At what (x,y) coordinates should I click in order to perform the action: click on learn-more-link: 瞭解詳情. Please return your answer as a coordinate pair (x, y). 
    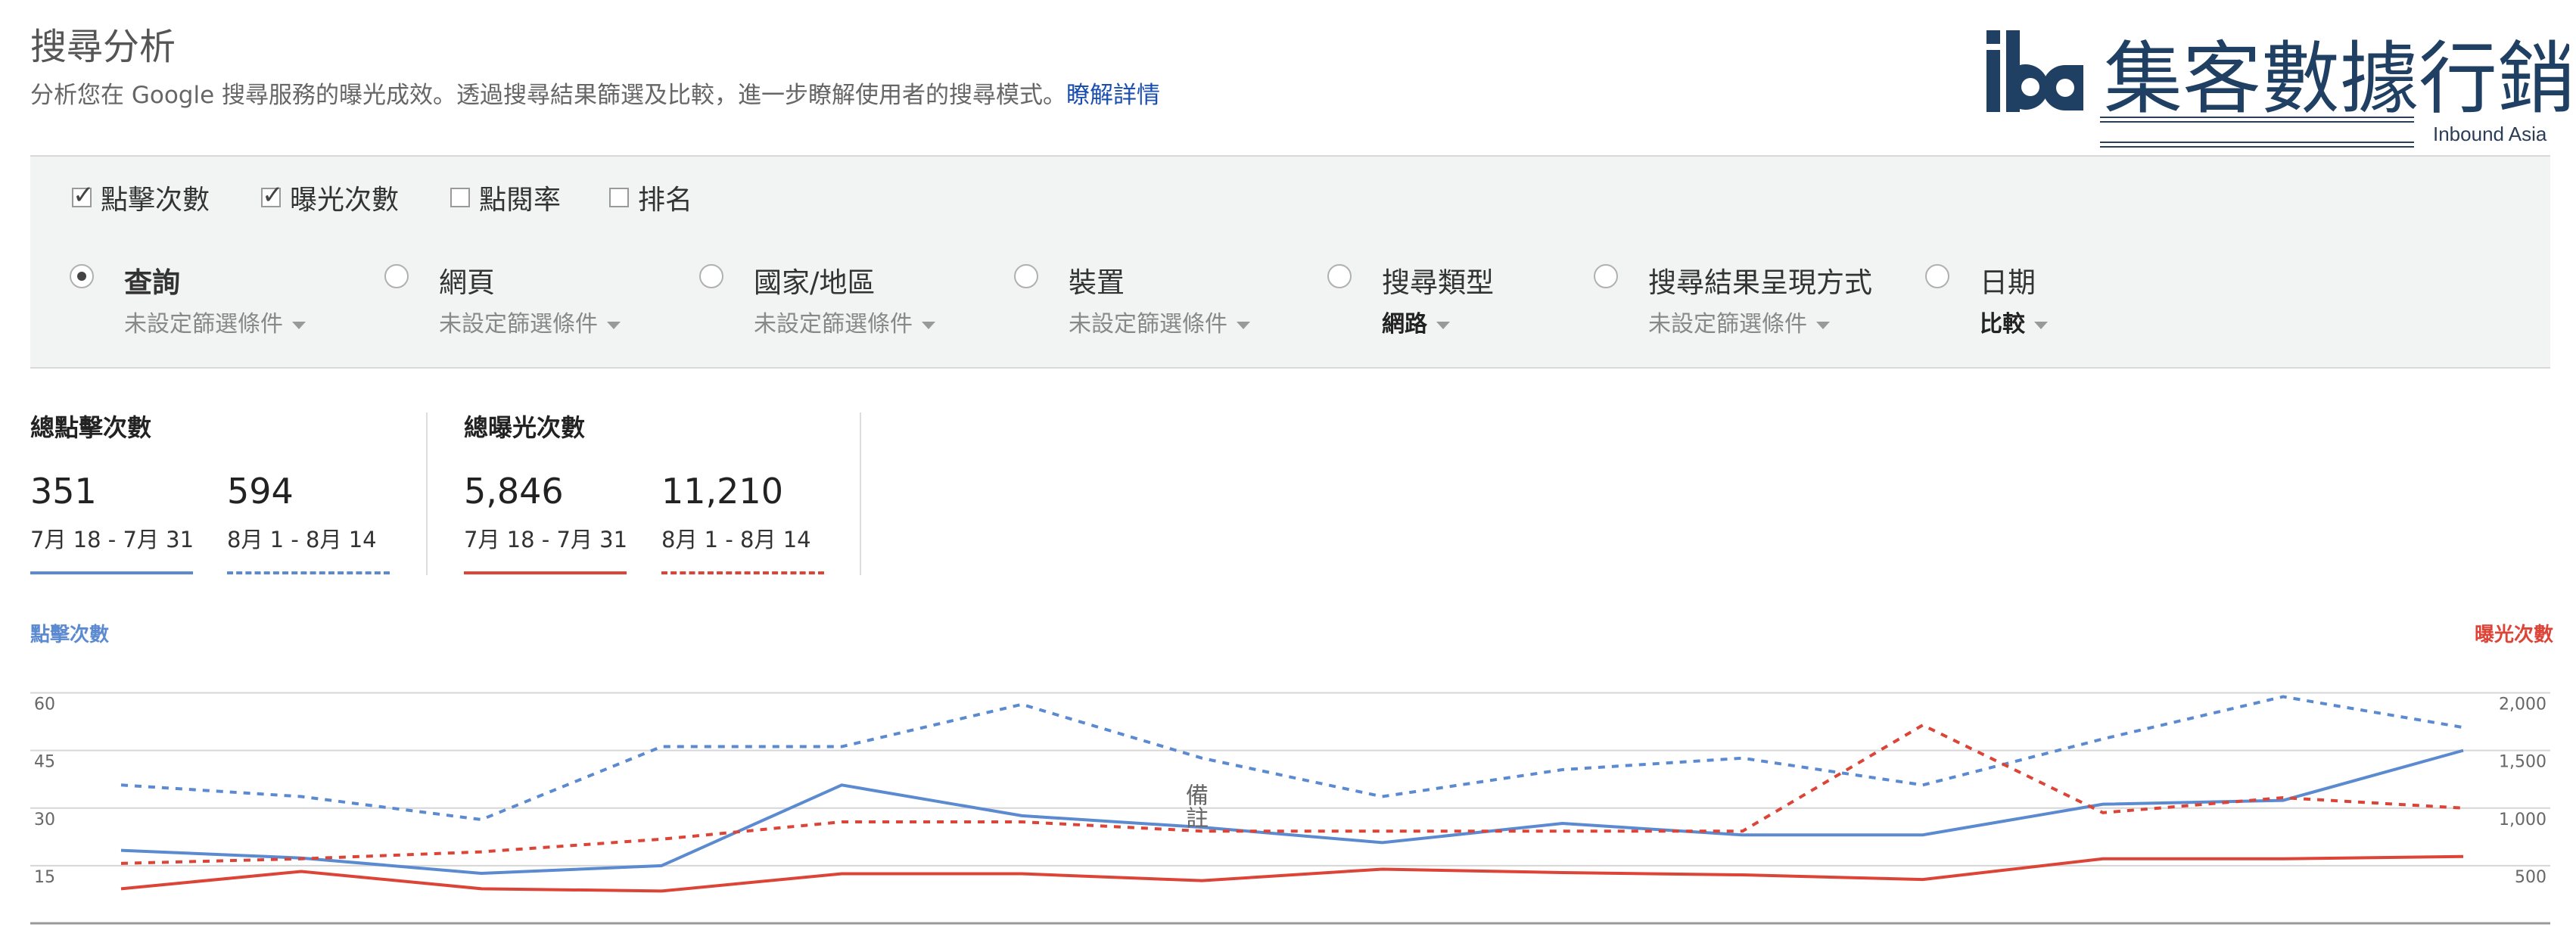
    Looking at the image, I should click on (1113, 96).